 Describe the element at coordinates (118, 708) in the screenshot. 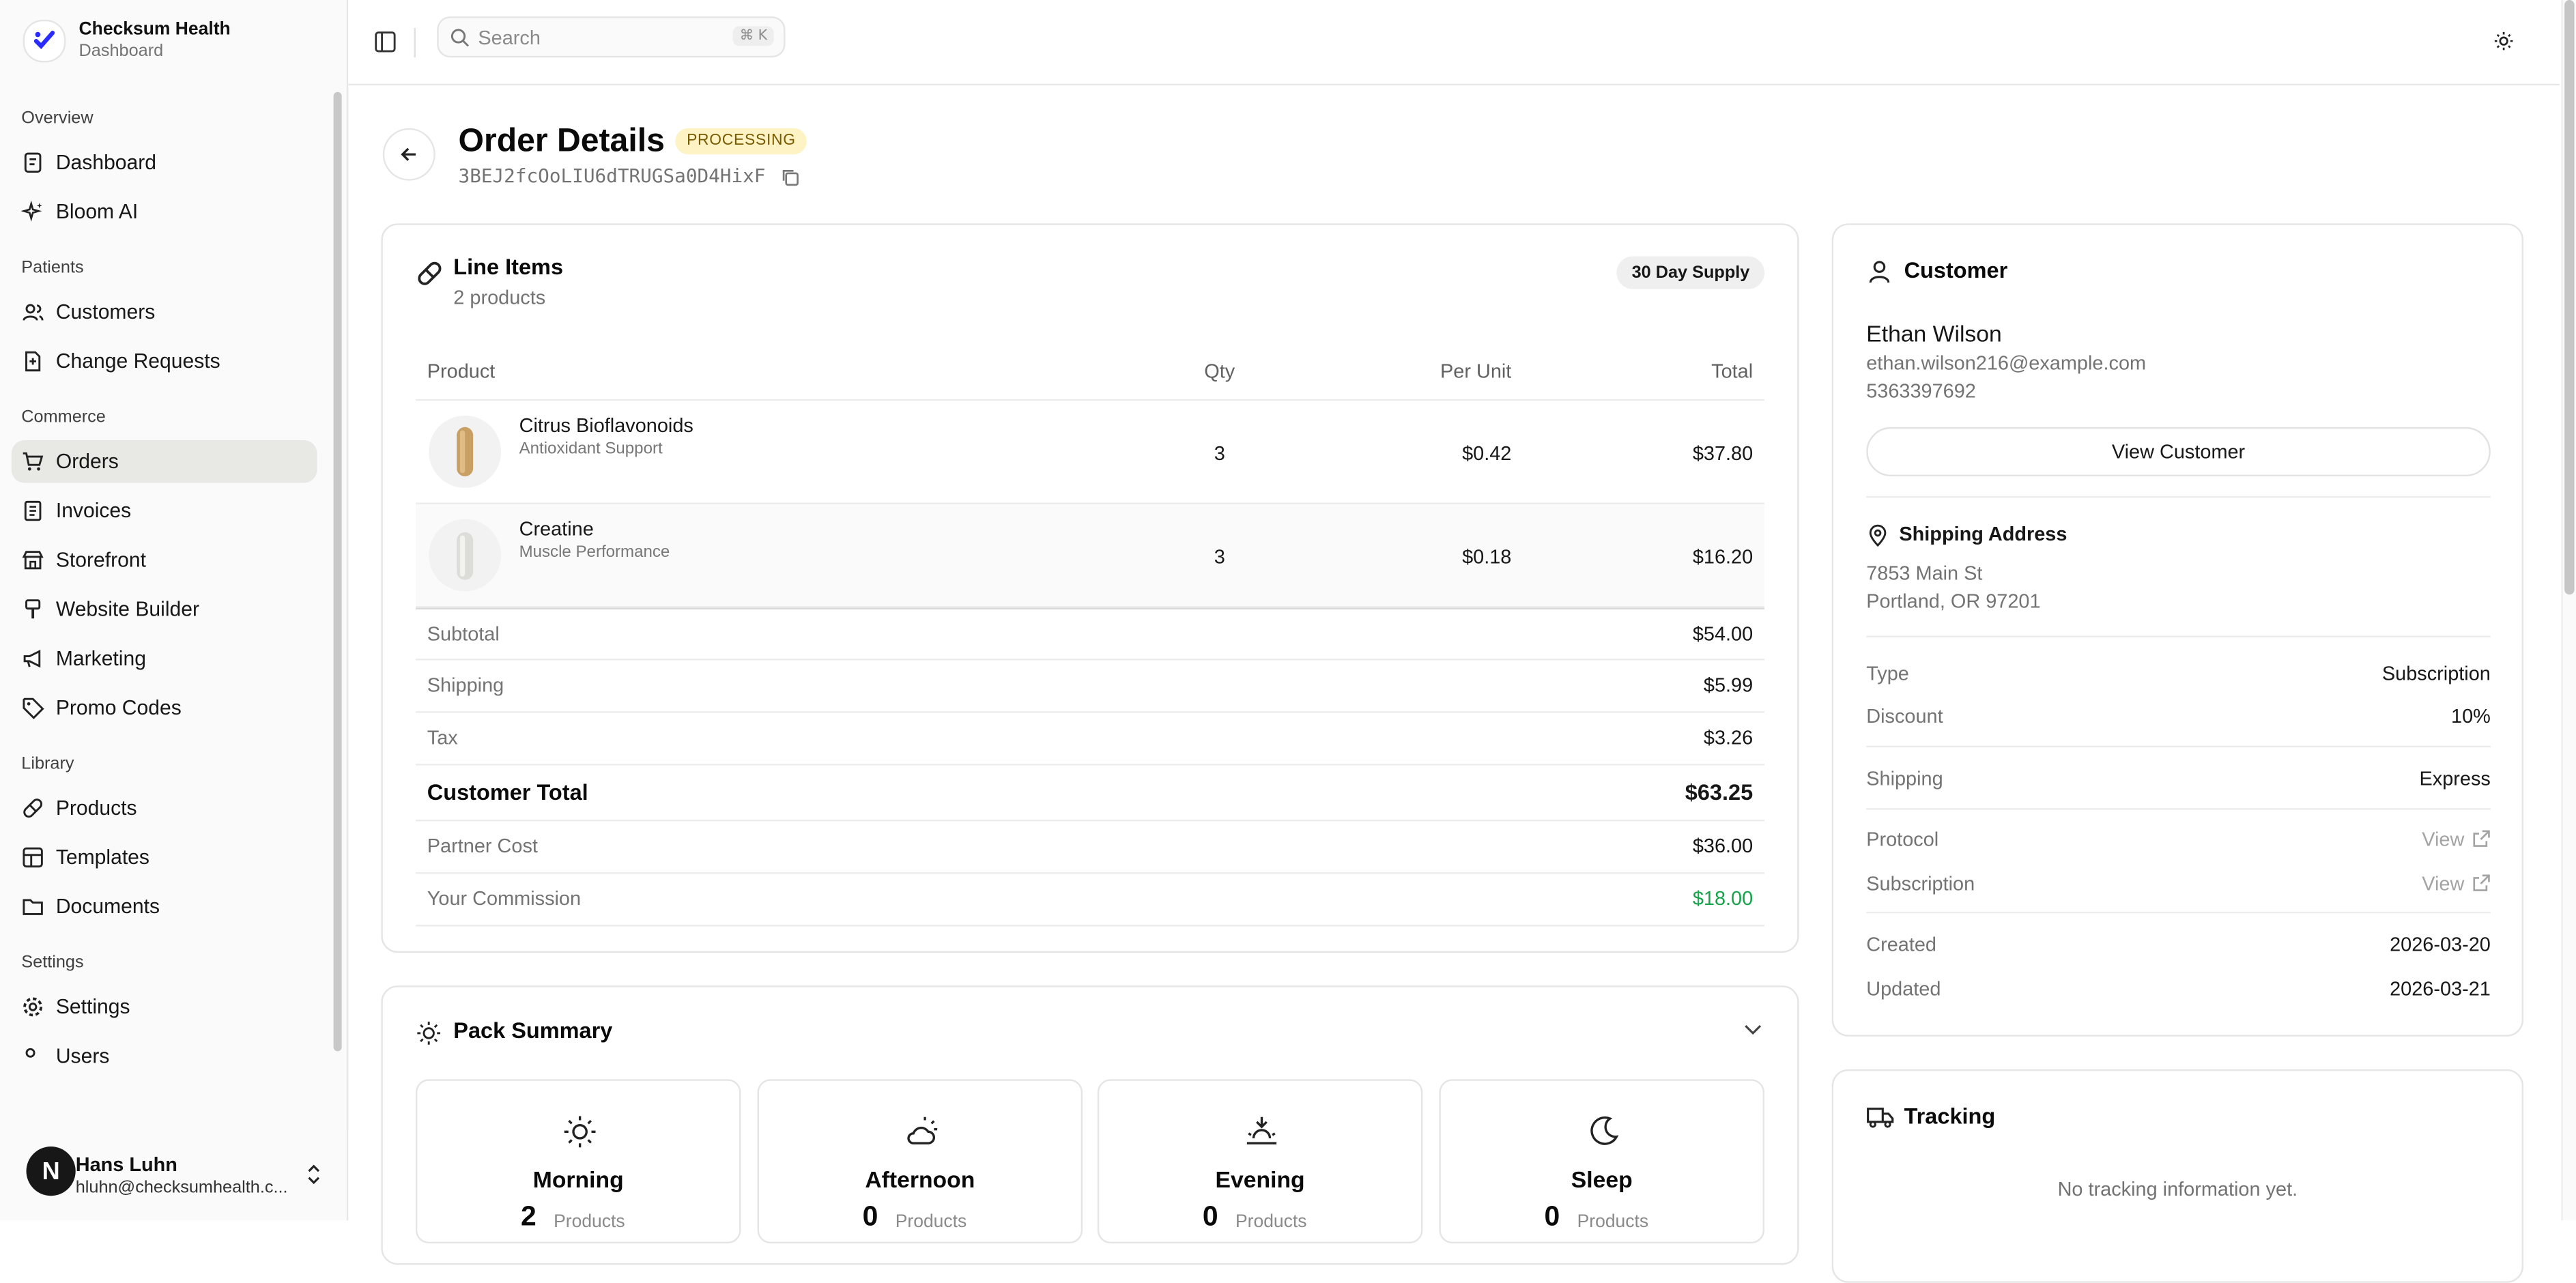

I see `sidebar-item-label: Promo Codes` at that location.